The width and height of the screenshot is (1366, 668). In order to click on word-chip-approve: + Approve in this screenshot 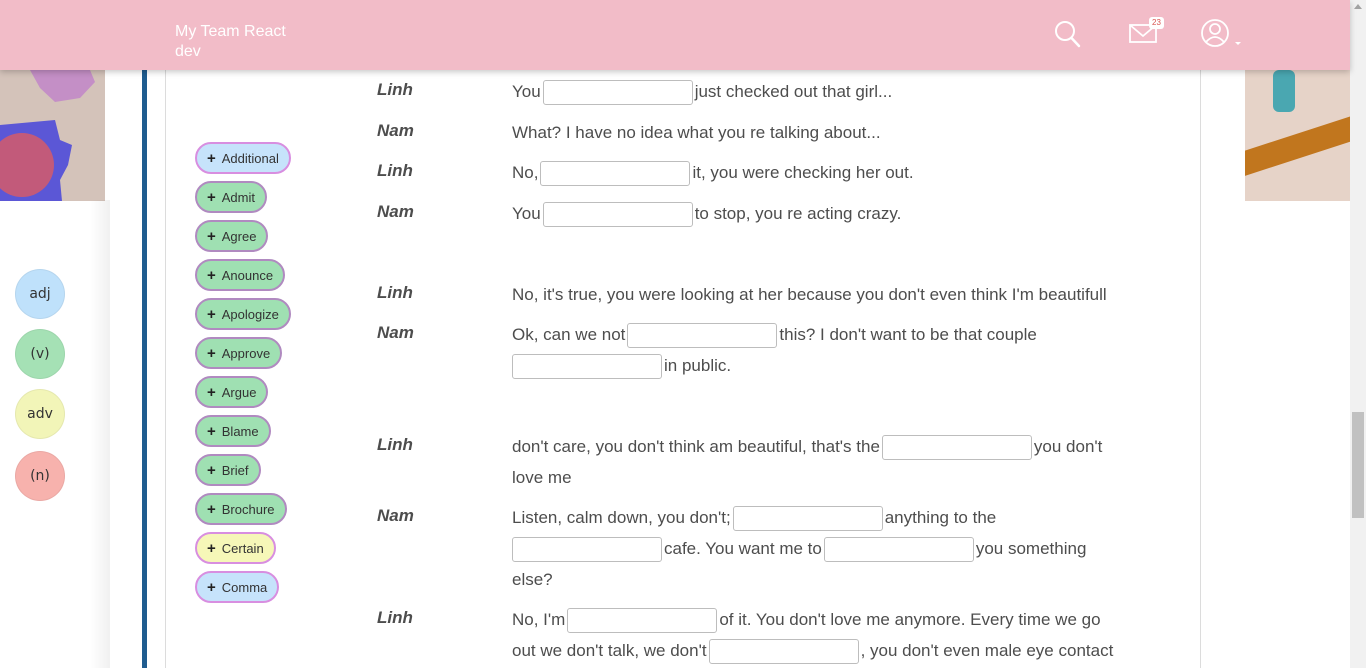, I will do `click(239, 353)`.